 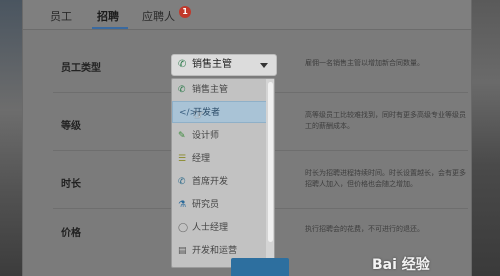 What do you see at coordinates (385, 120) in the screenshot?
I see `level-description: 高等级员工比较难找到，同时有更多高级专业等级员工的薪酬成本。` at bounding box center [385, 120].